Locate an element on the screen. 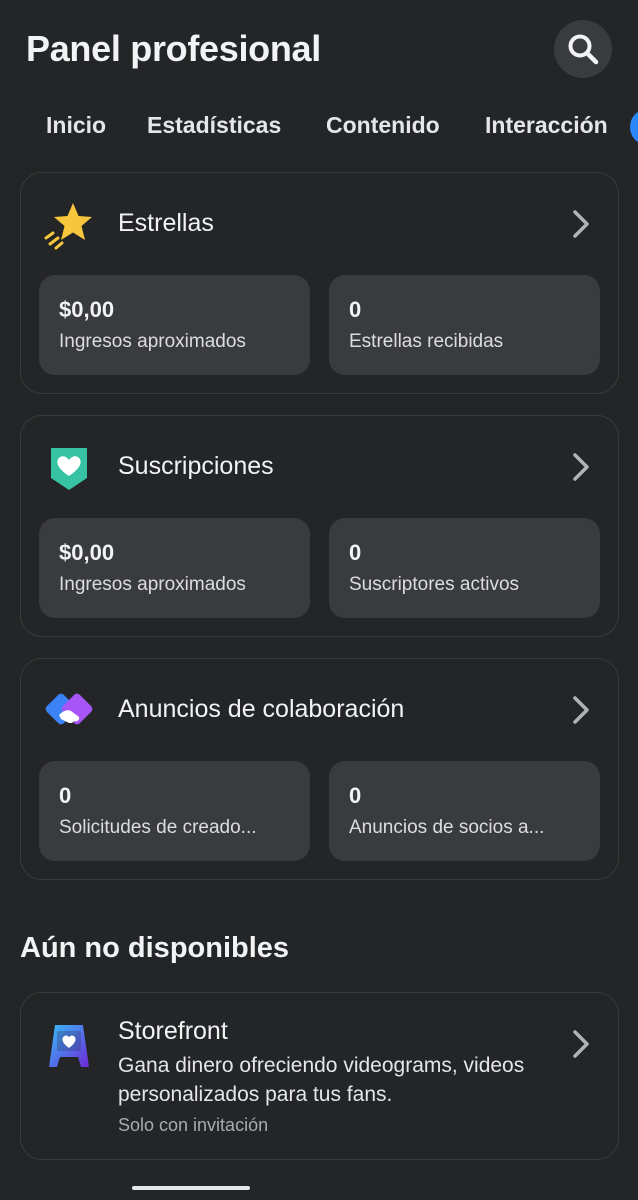  stat-label: Suscriptores activos is located at coordinates (434, 584).